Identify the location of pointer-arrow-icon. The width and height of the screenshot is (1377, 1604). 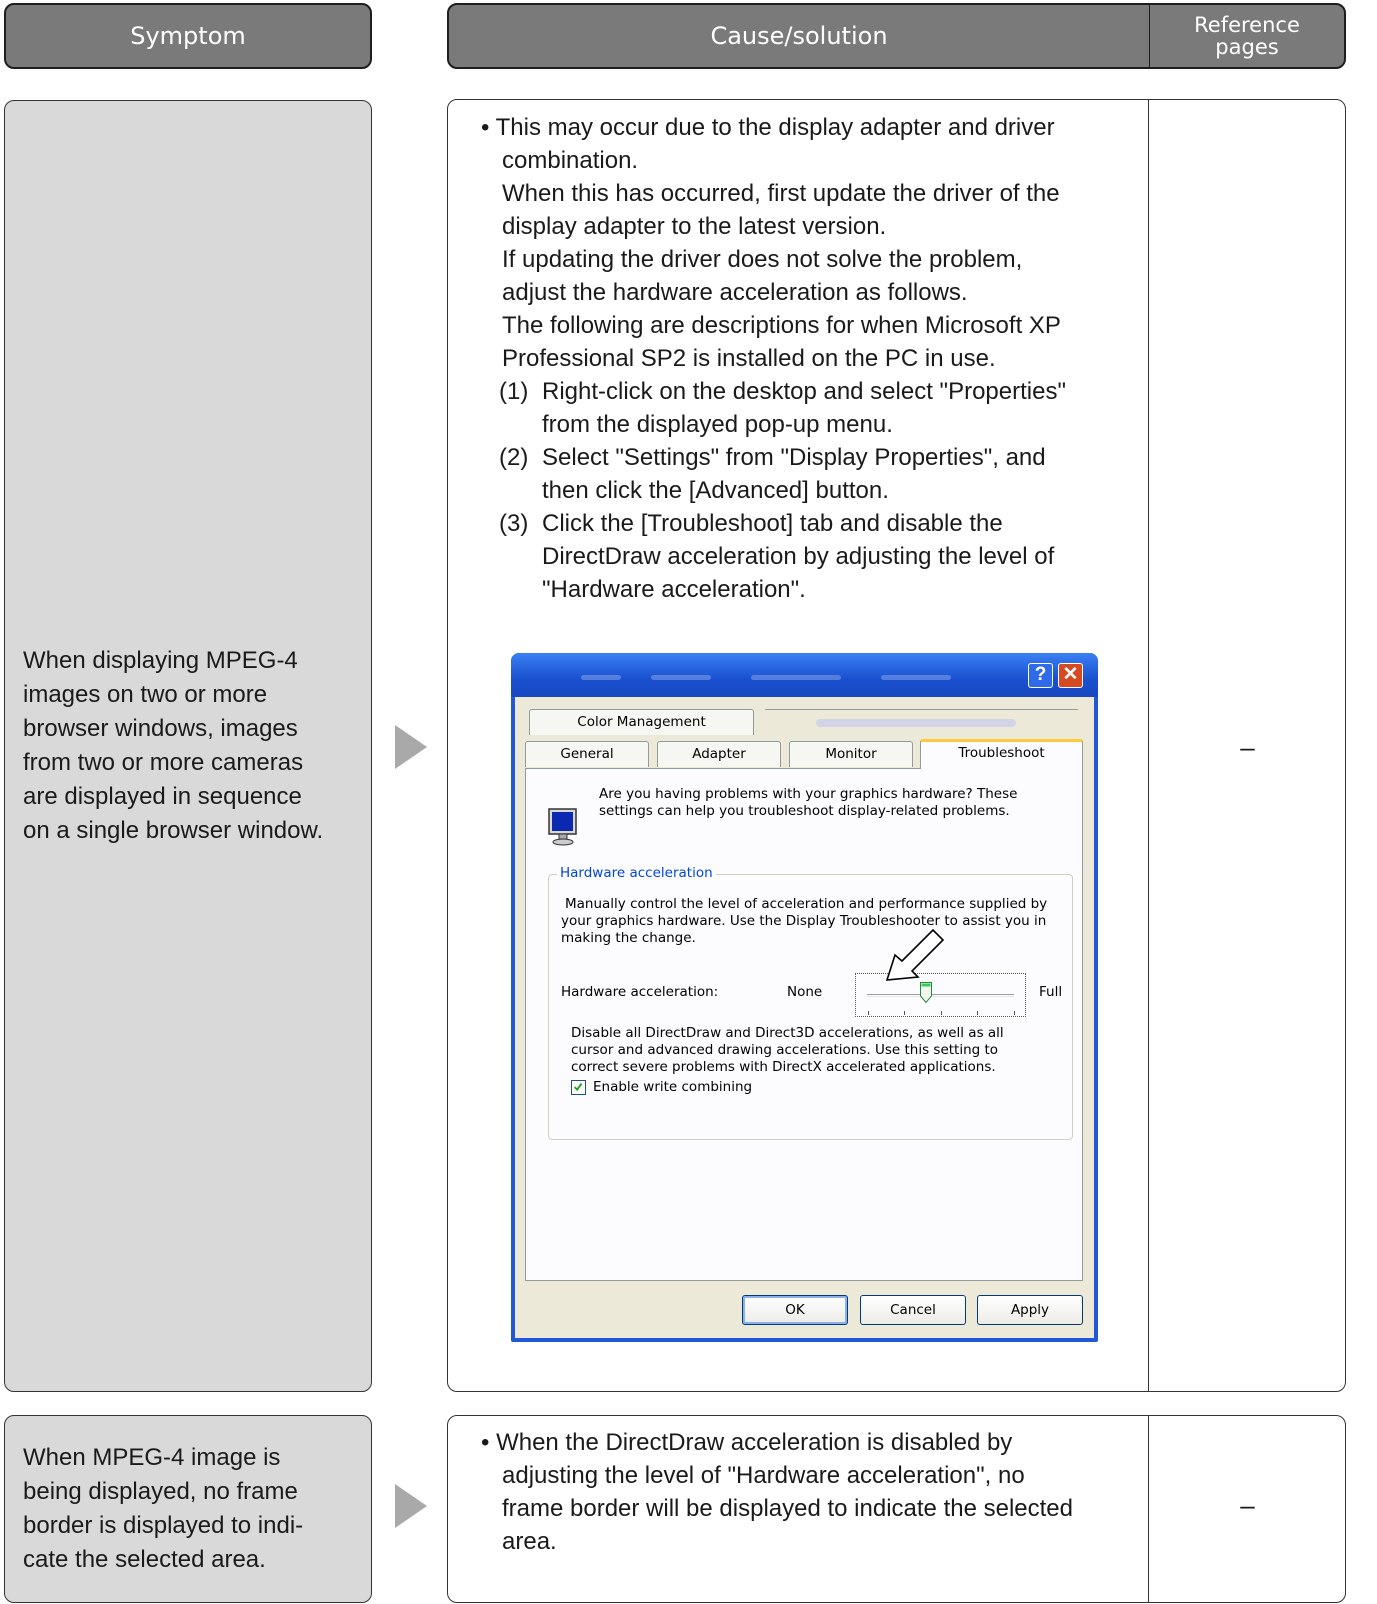
(915, 954).